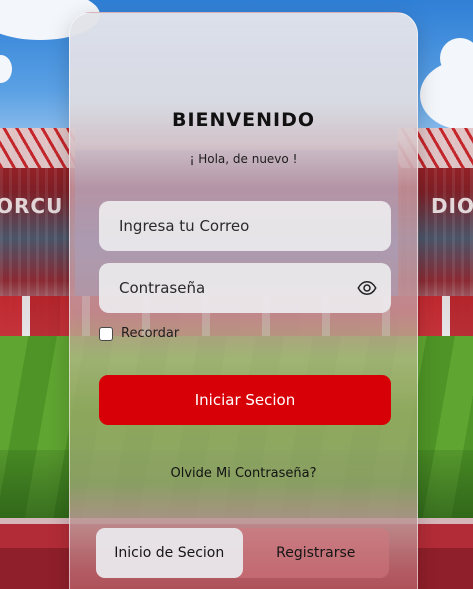 This screenshot has height=589, width=473. Describe the element at coordinates (243, 120) in the screenshot. I see `page-title: BIENVENIDO` at that location.